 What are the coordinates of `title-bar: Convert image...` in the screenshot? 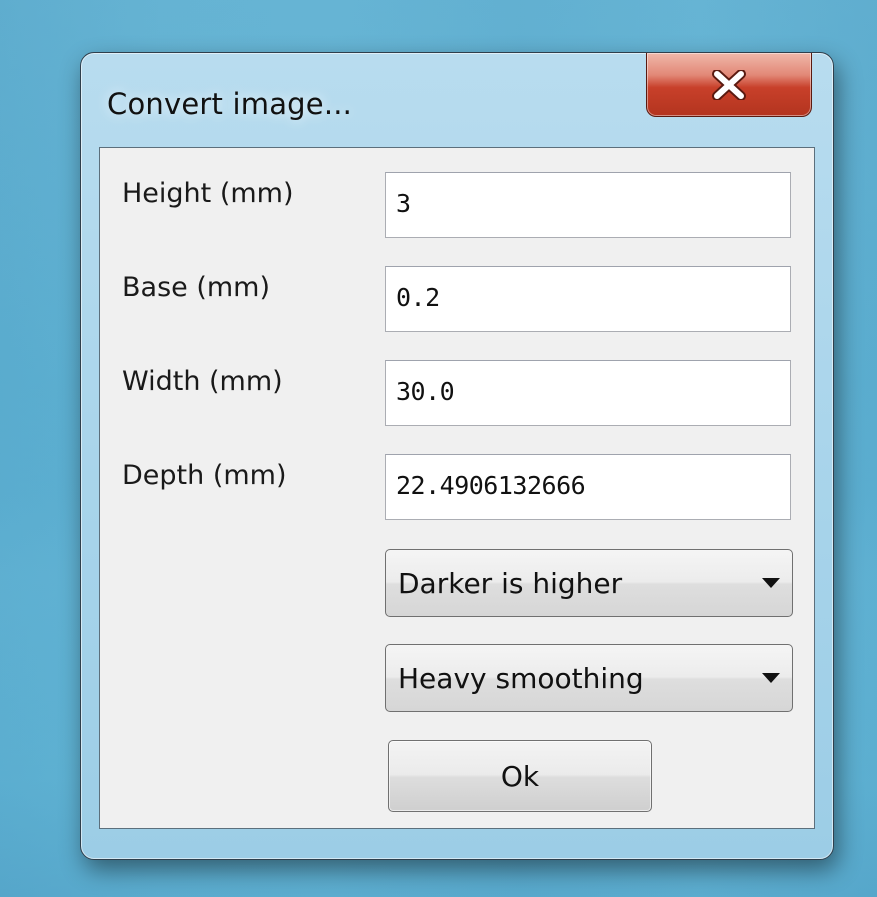 It's located at (457, 100).